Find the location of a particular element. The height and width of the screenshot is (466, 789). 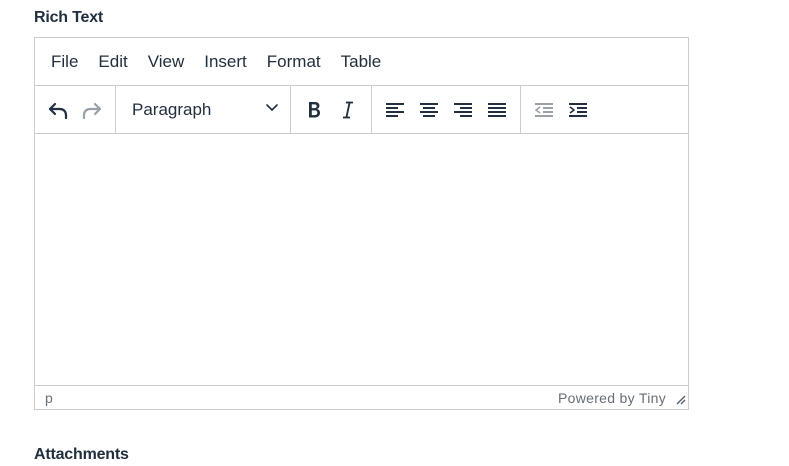

align-justify-button is located at coordinates (497, 110).